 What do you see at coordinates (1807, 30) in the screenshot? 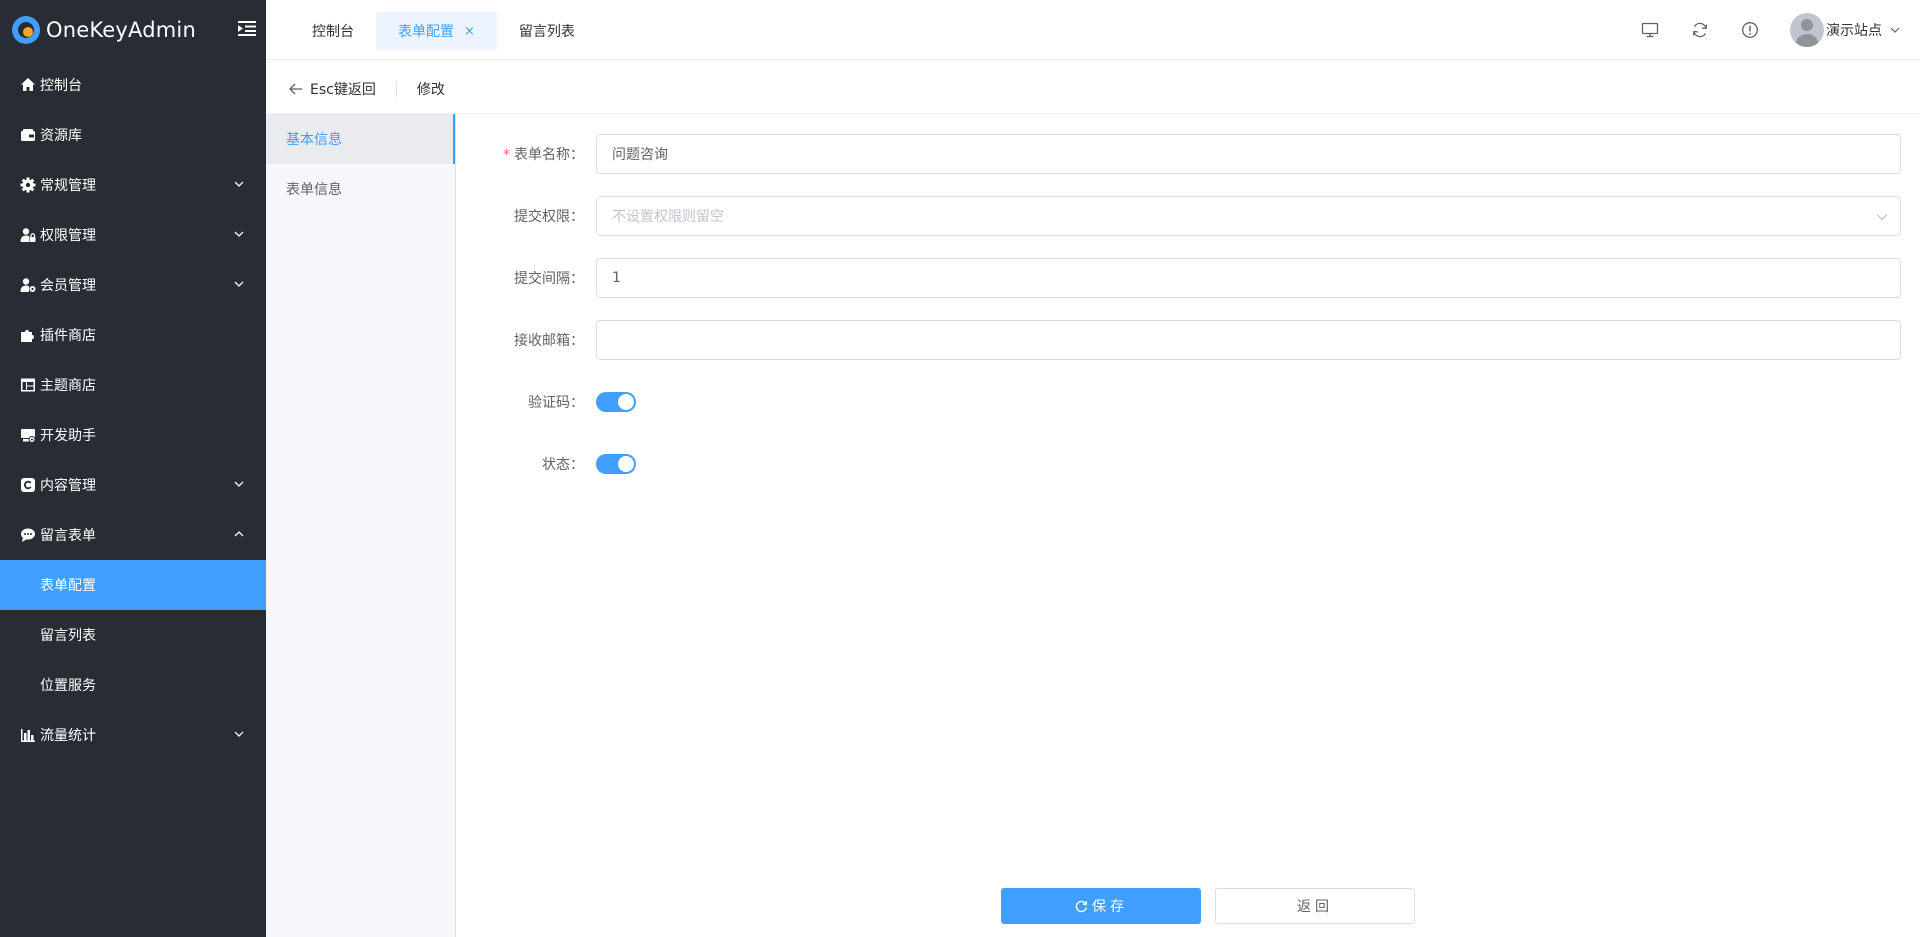
I see `avatar` at bounding box center [1807, 30].